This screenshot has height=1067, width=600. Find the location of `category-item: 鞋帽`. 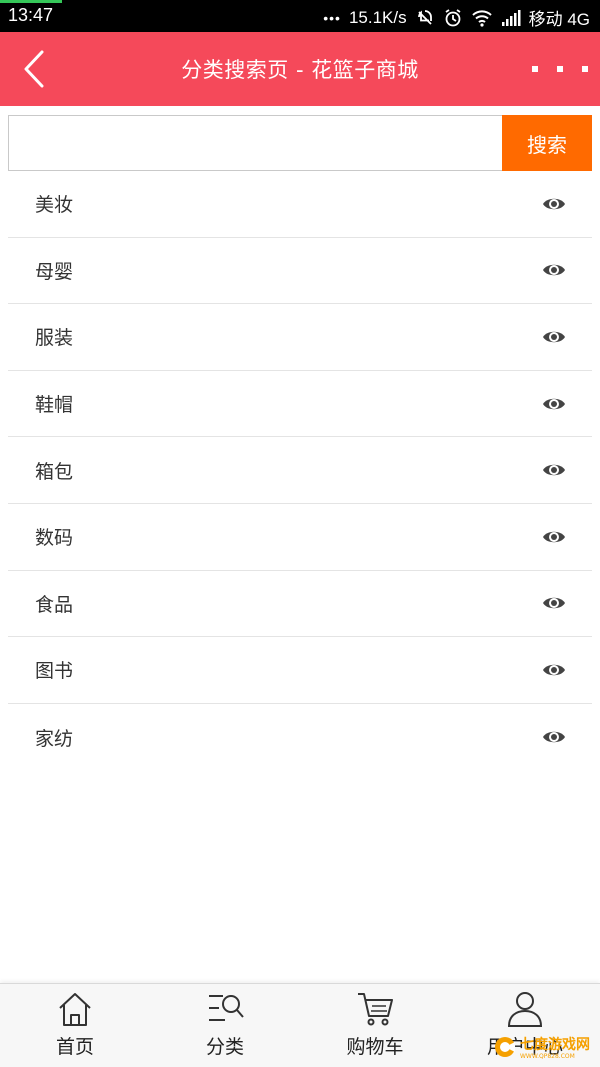

category-item: 鞋帽 is located at coordinates (300, 404).